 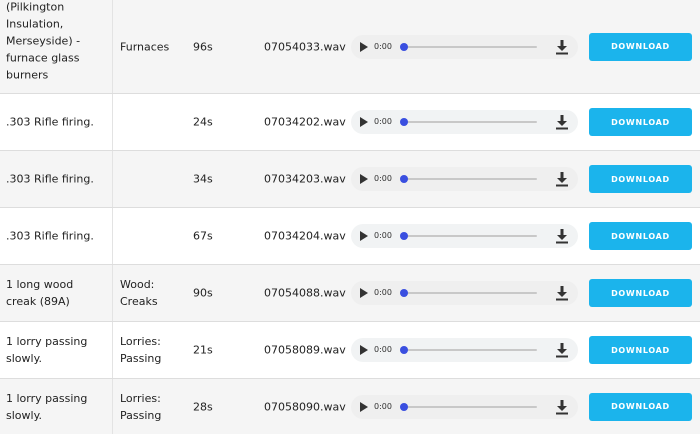 I want to click on duration-cell: 21s, so click(x=203, y=350).